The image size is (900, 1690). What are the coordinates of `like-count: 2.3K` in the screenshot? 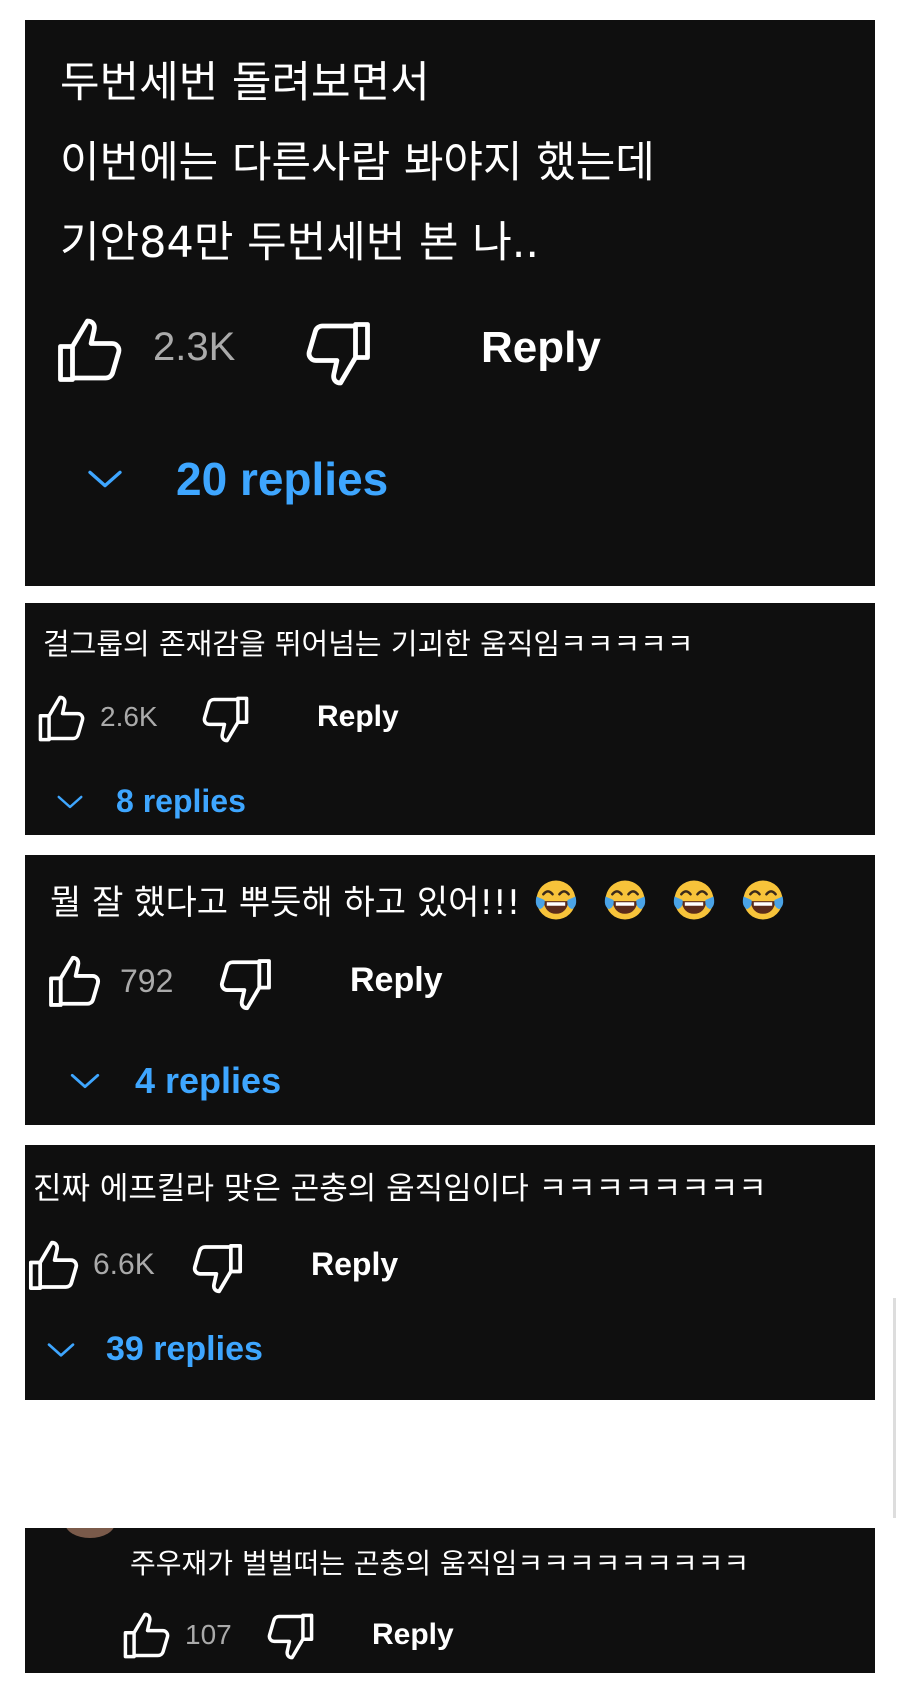 It's located at (194, 347).